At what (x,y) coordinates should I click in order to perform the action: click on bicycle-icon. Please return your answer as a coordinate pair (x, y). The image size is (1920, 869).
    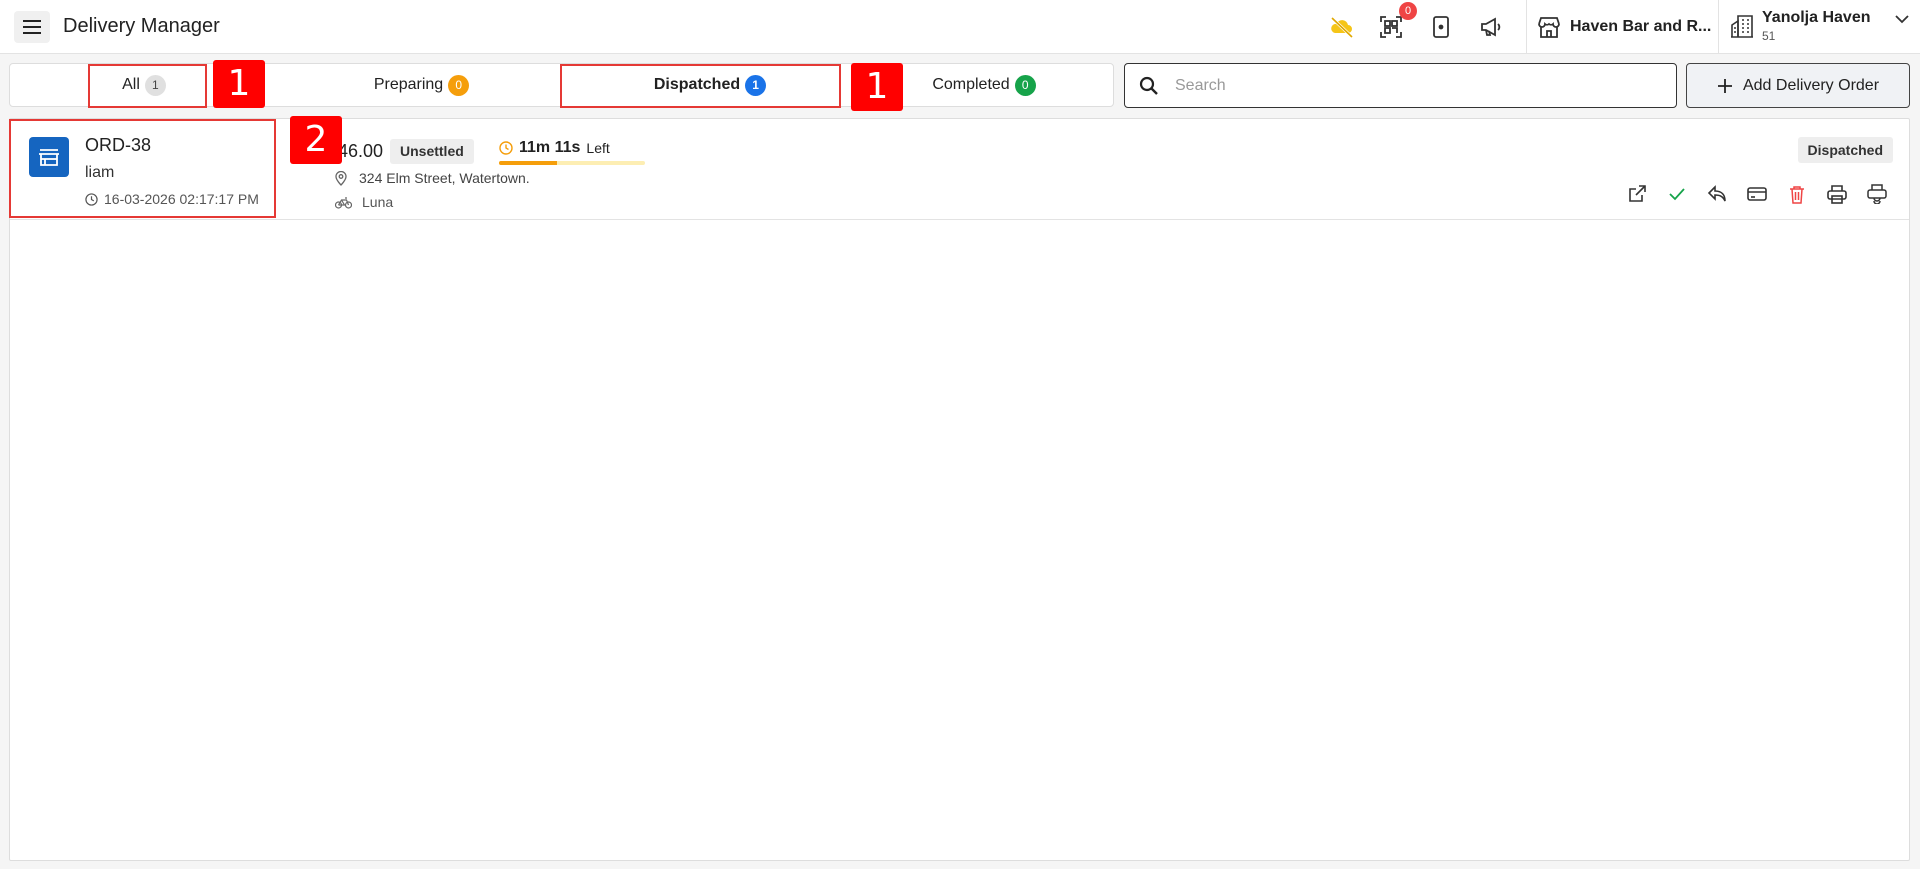
    Looking at the image, I should click on (343, 202).